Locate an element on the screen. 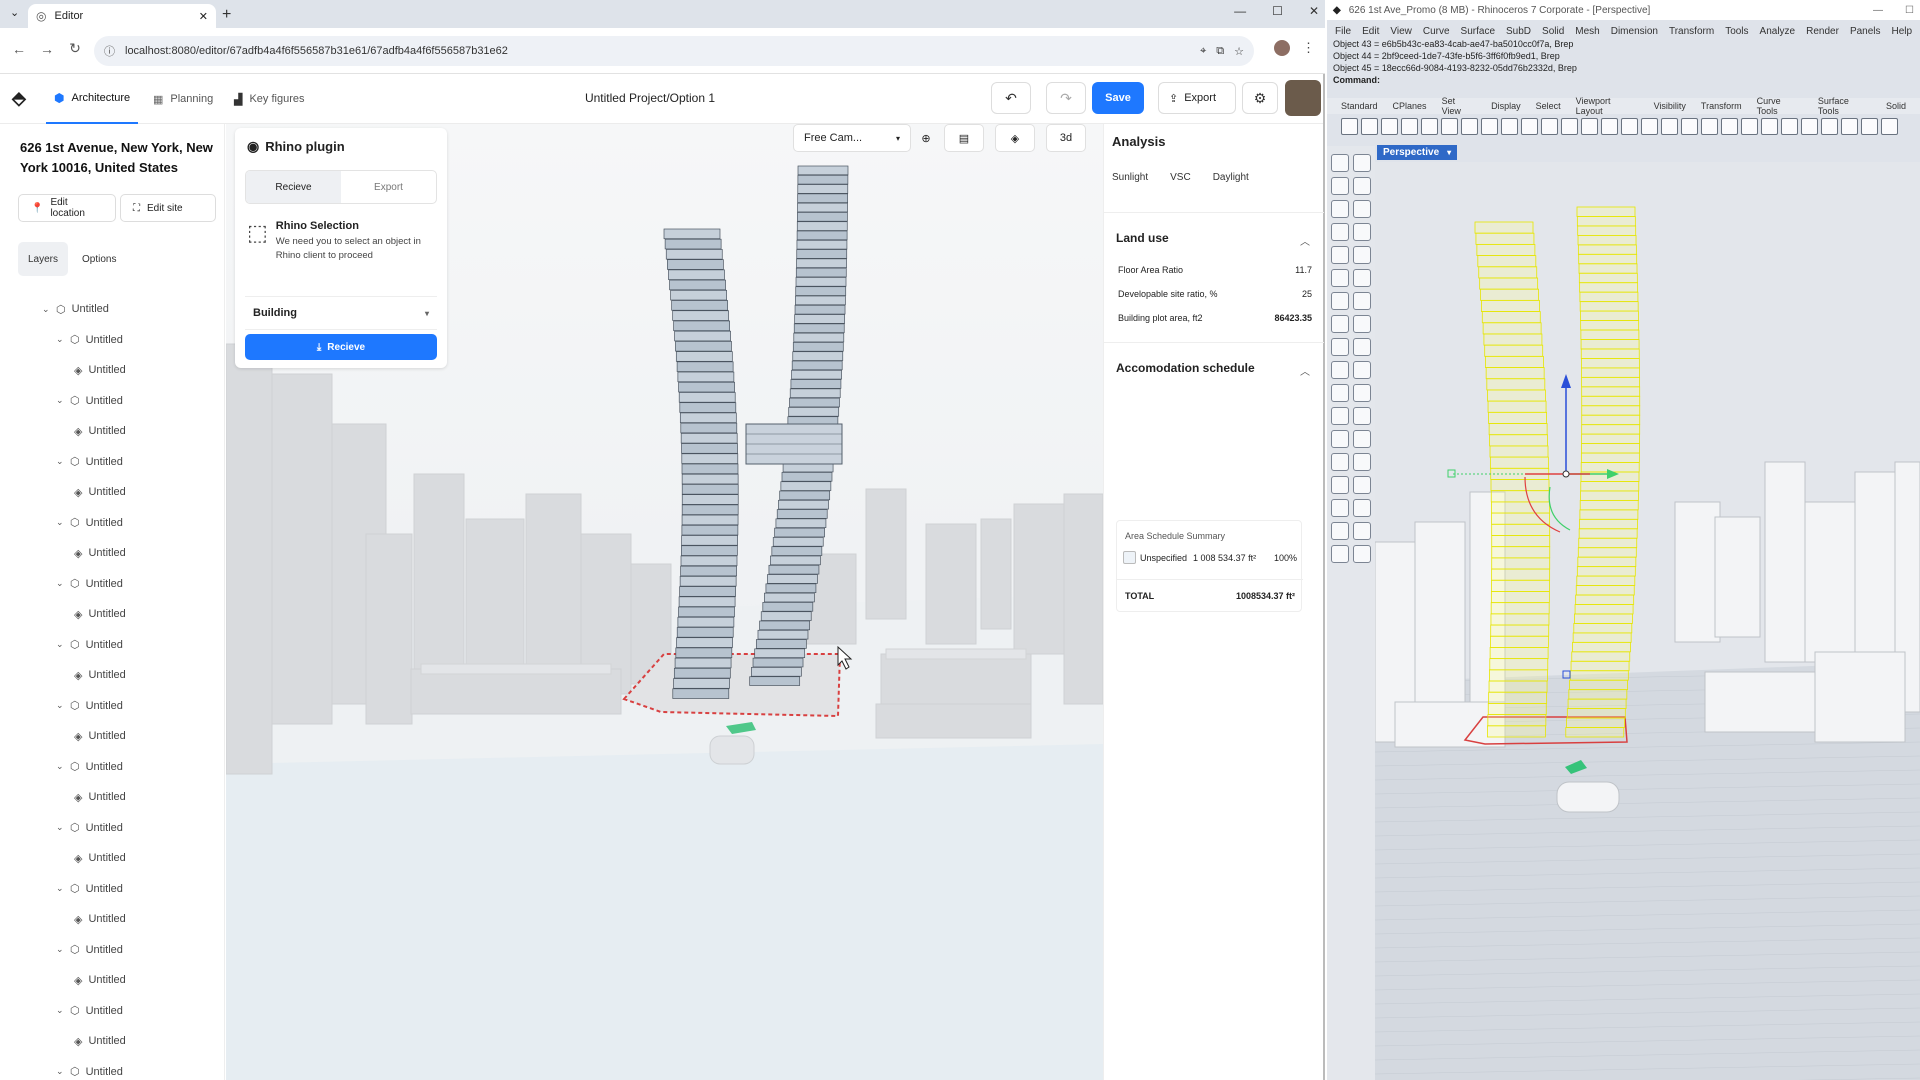 Image resolution: width=1920 pixels, height=1080 pixels. tab-sunlight: Sunlight is located at coordinates (1130, 177).